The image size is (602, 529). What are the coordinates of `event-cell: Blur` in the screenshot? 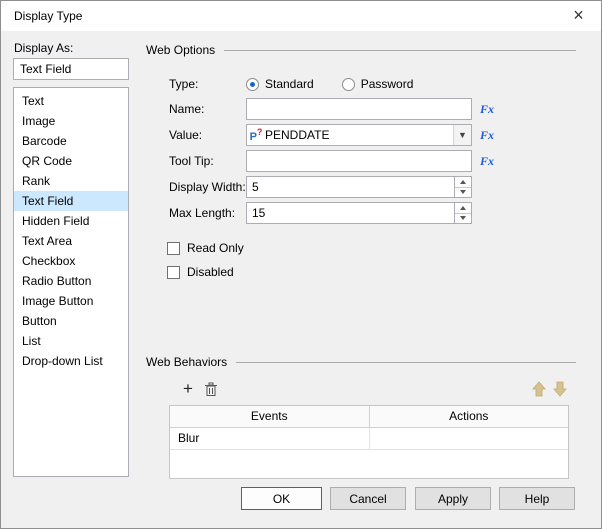 It's located at (270, 438).